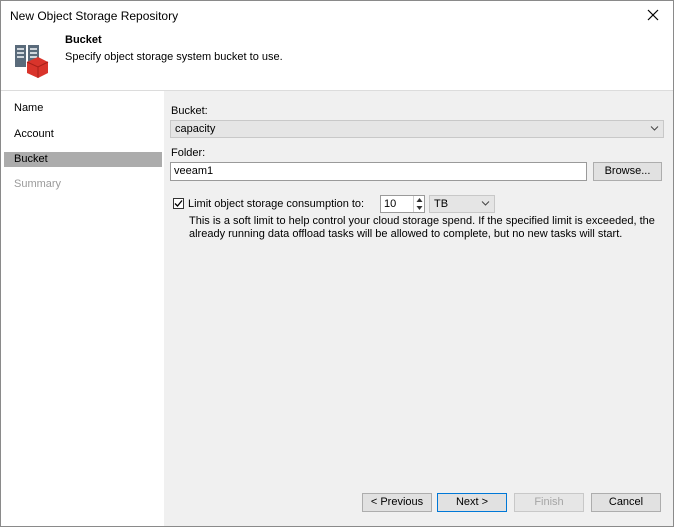 The width and height of the screenshot is (674, 527). What do you see at coordinates (390, 204) in the screenshot?
I see `limit-value: 10` at bounding box center [390, 204].